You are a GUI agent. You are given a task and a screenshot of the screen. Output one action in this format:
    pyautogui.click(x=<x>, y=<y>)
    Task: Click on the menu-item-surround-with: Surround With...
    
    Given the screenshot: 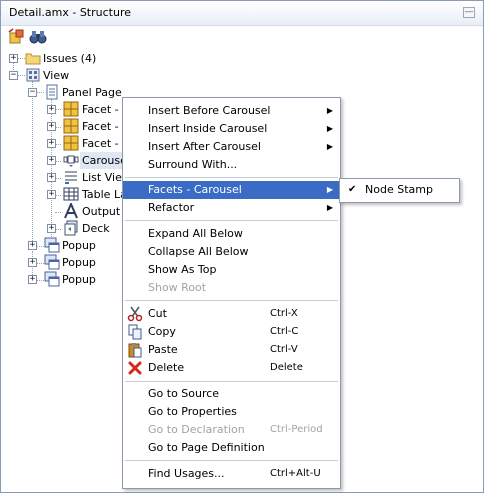 What is the action you would take?
    pyautogui.click(x=231, y=165)
    